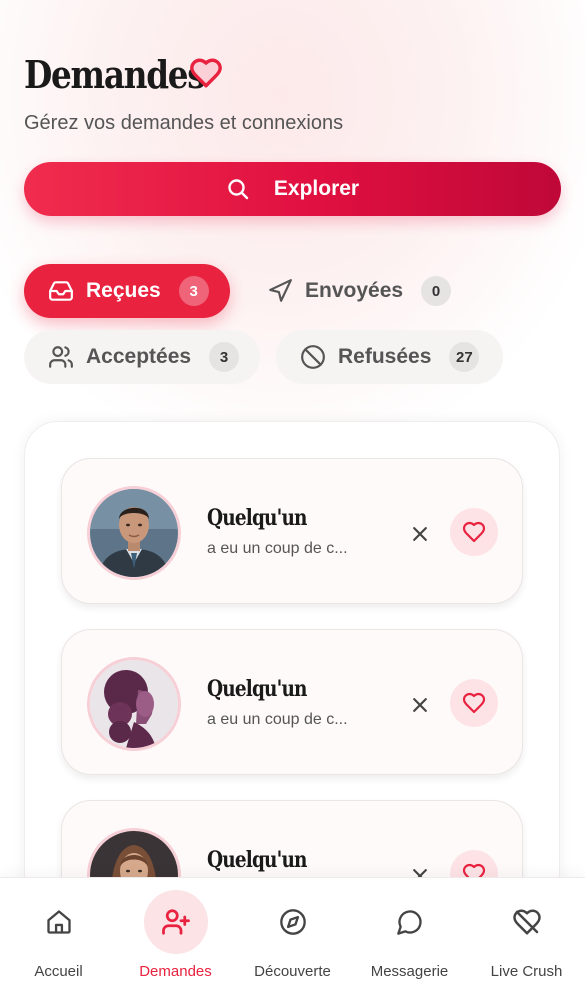 This screenshot has height=996, width=585. What do you see at coordinates (316, 188) in the screenshot?
I see `explore-button-label: Explorer` at bounding box center [316, 188].